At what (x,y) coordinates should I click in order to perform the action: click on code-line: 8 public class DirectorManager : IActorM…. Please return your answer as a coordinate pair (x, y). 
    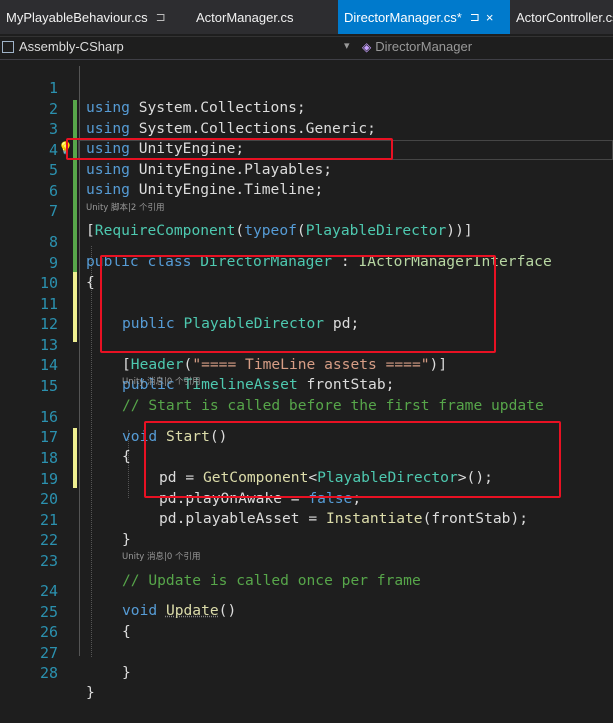
    Looking at the image, I should click on (306, 241).